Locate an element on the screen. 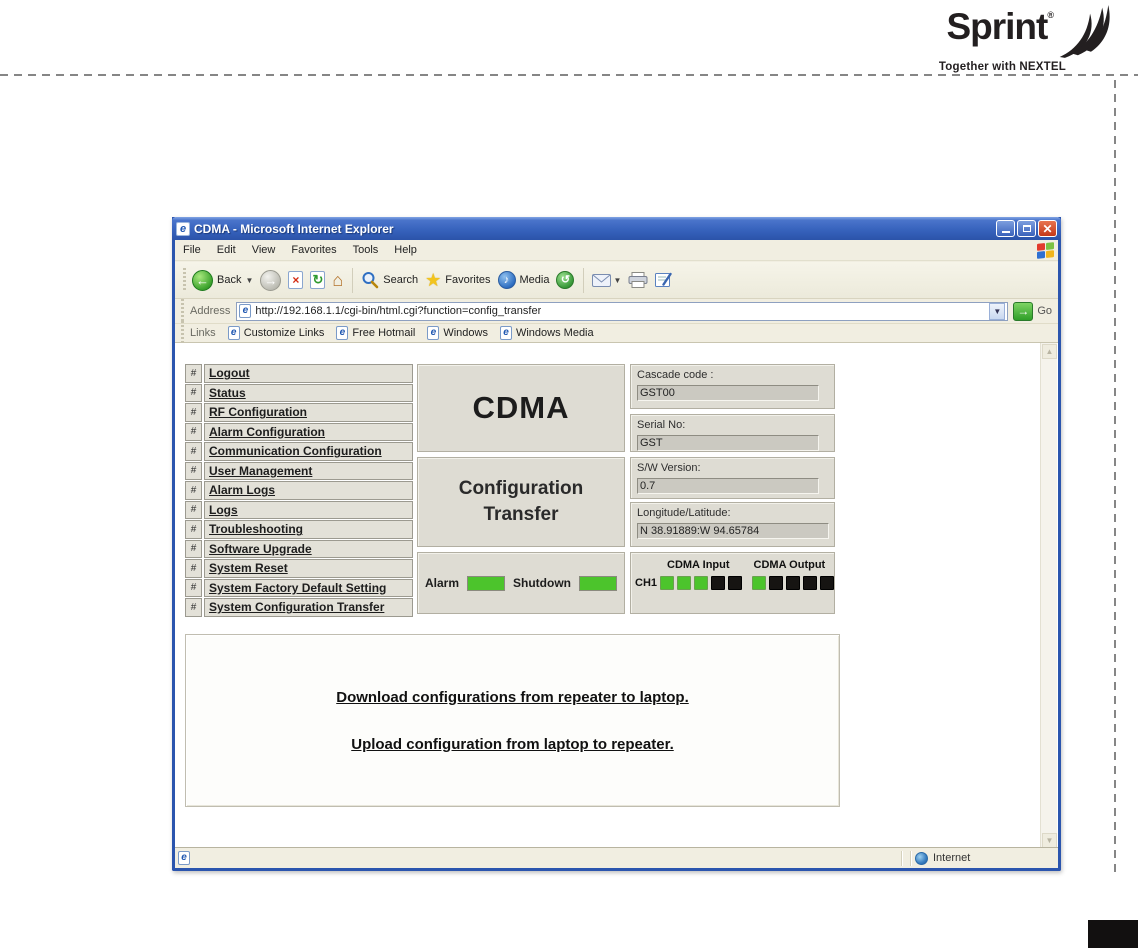 The image size is (1138, 948). alarm-status-cell: Alarm Shutdown is located at coordinates (521, 583).